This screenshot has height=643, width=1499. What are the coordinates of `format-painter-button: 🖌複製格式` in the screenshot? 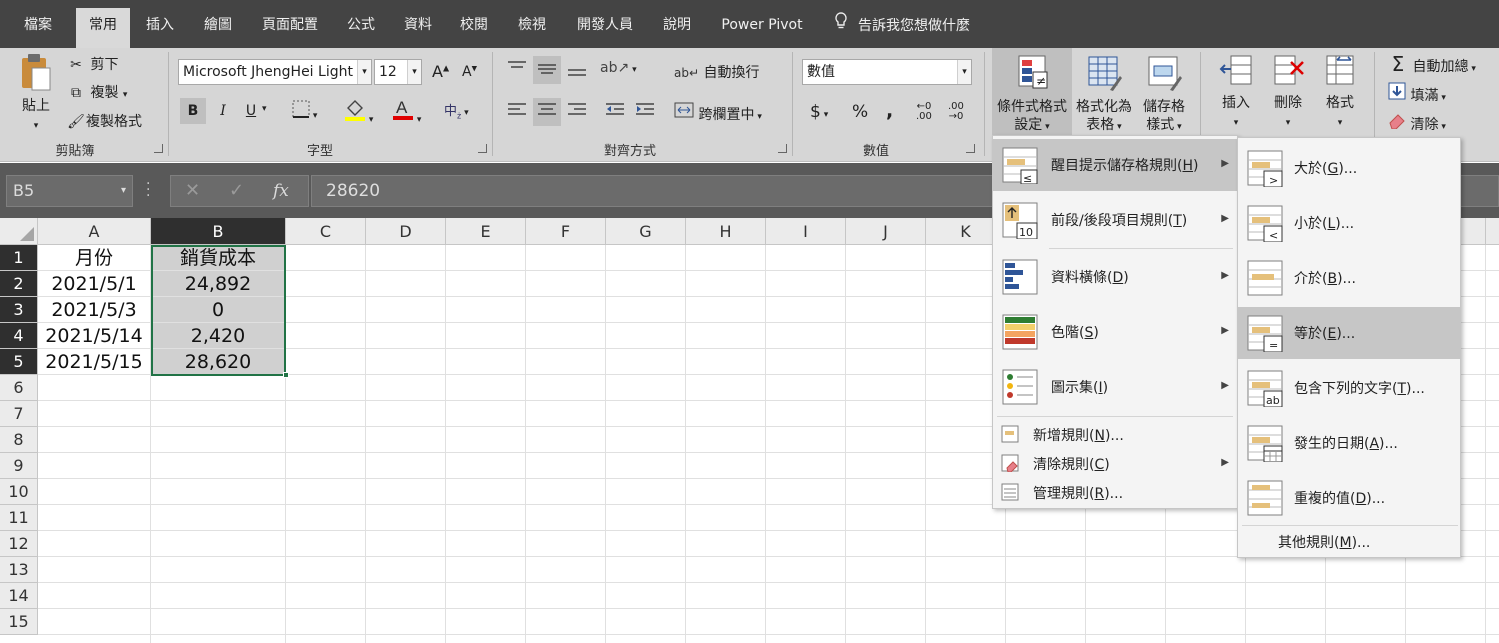 It's located at (104, 121).